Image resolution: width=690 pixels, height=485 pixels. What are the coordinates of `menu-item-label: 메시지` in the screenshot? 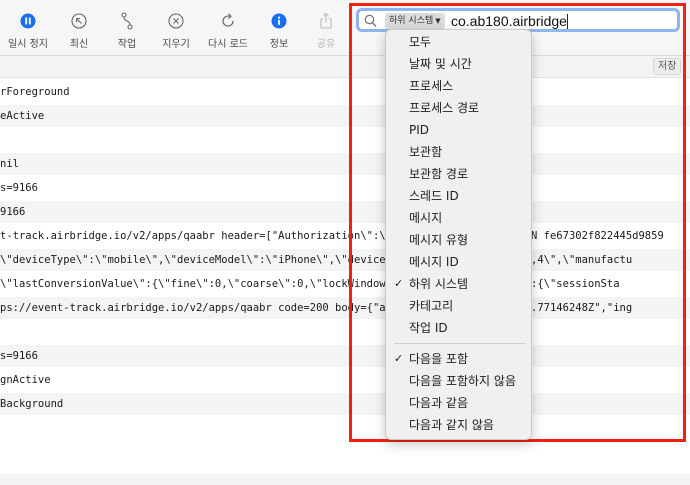 It's located at (426, 218).